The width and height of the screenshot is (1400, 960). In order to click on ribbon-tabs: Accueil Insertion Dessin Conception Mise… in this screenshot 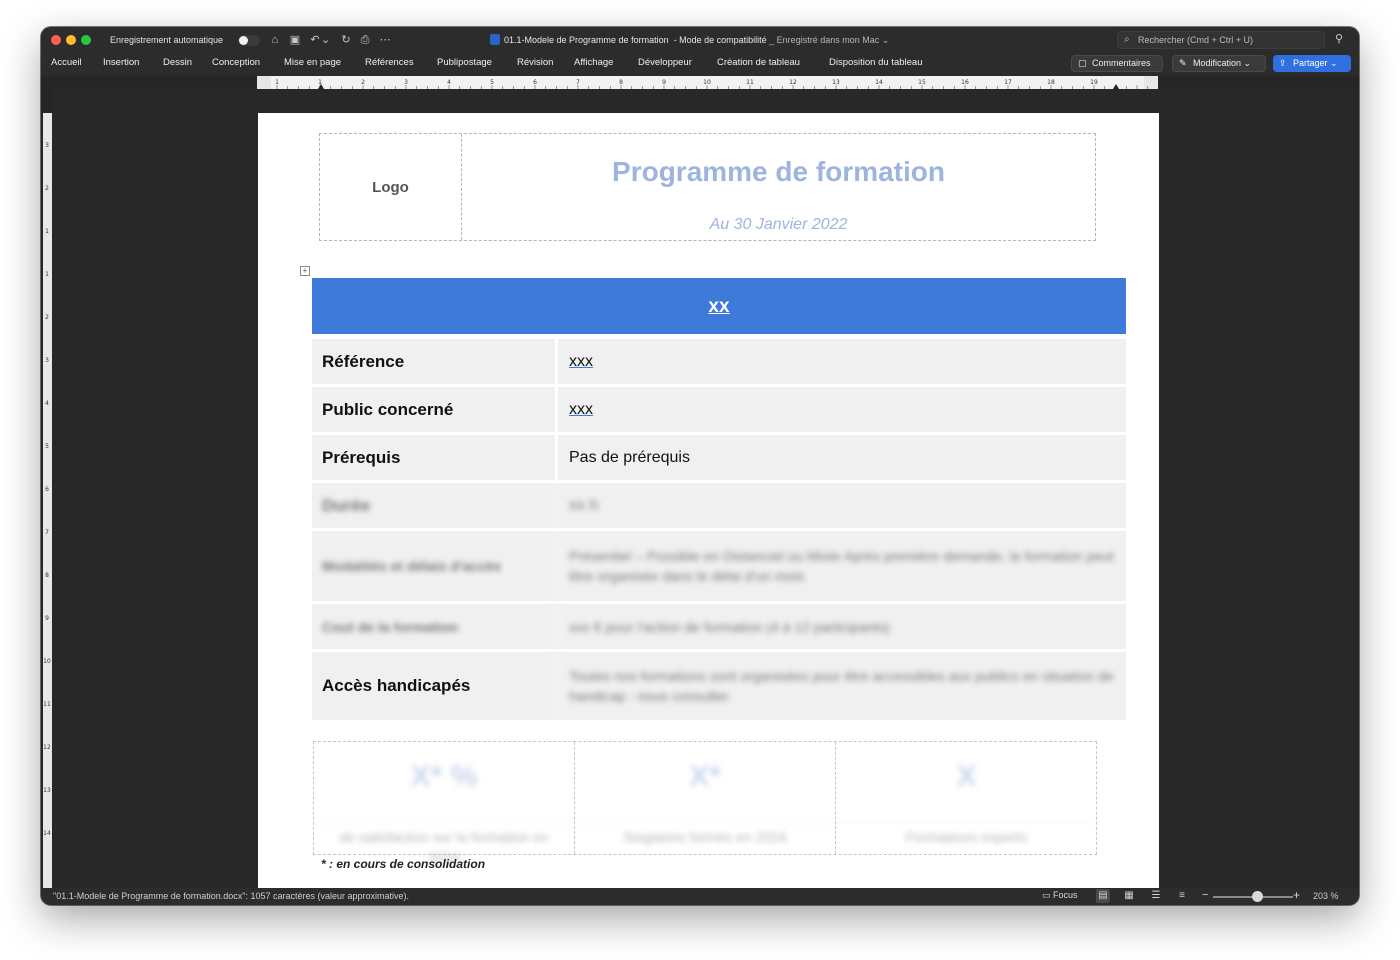, I will do `click(700, 64)`.